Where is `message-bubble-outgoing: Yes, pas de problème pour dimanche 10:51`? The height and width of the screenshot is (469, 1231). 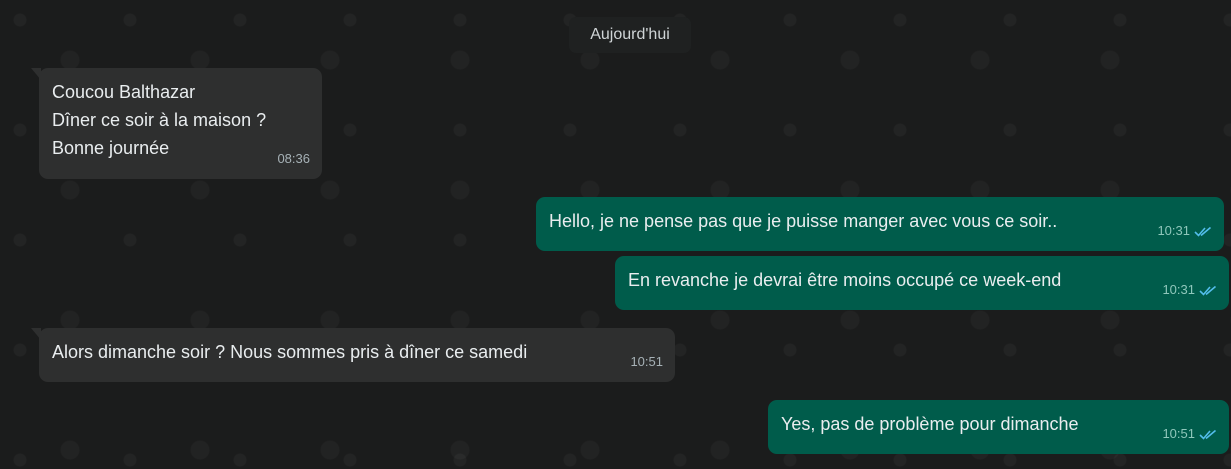 message-bubble-outgoing: Yes, pas de problème pour dimanche 10:51 is located at coordinates (998, 427).